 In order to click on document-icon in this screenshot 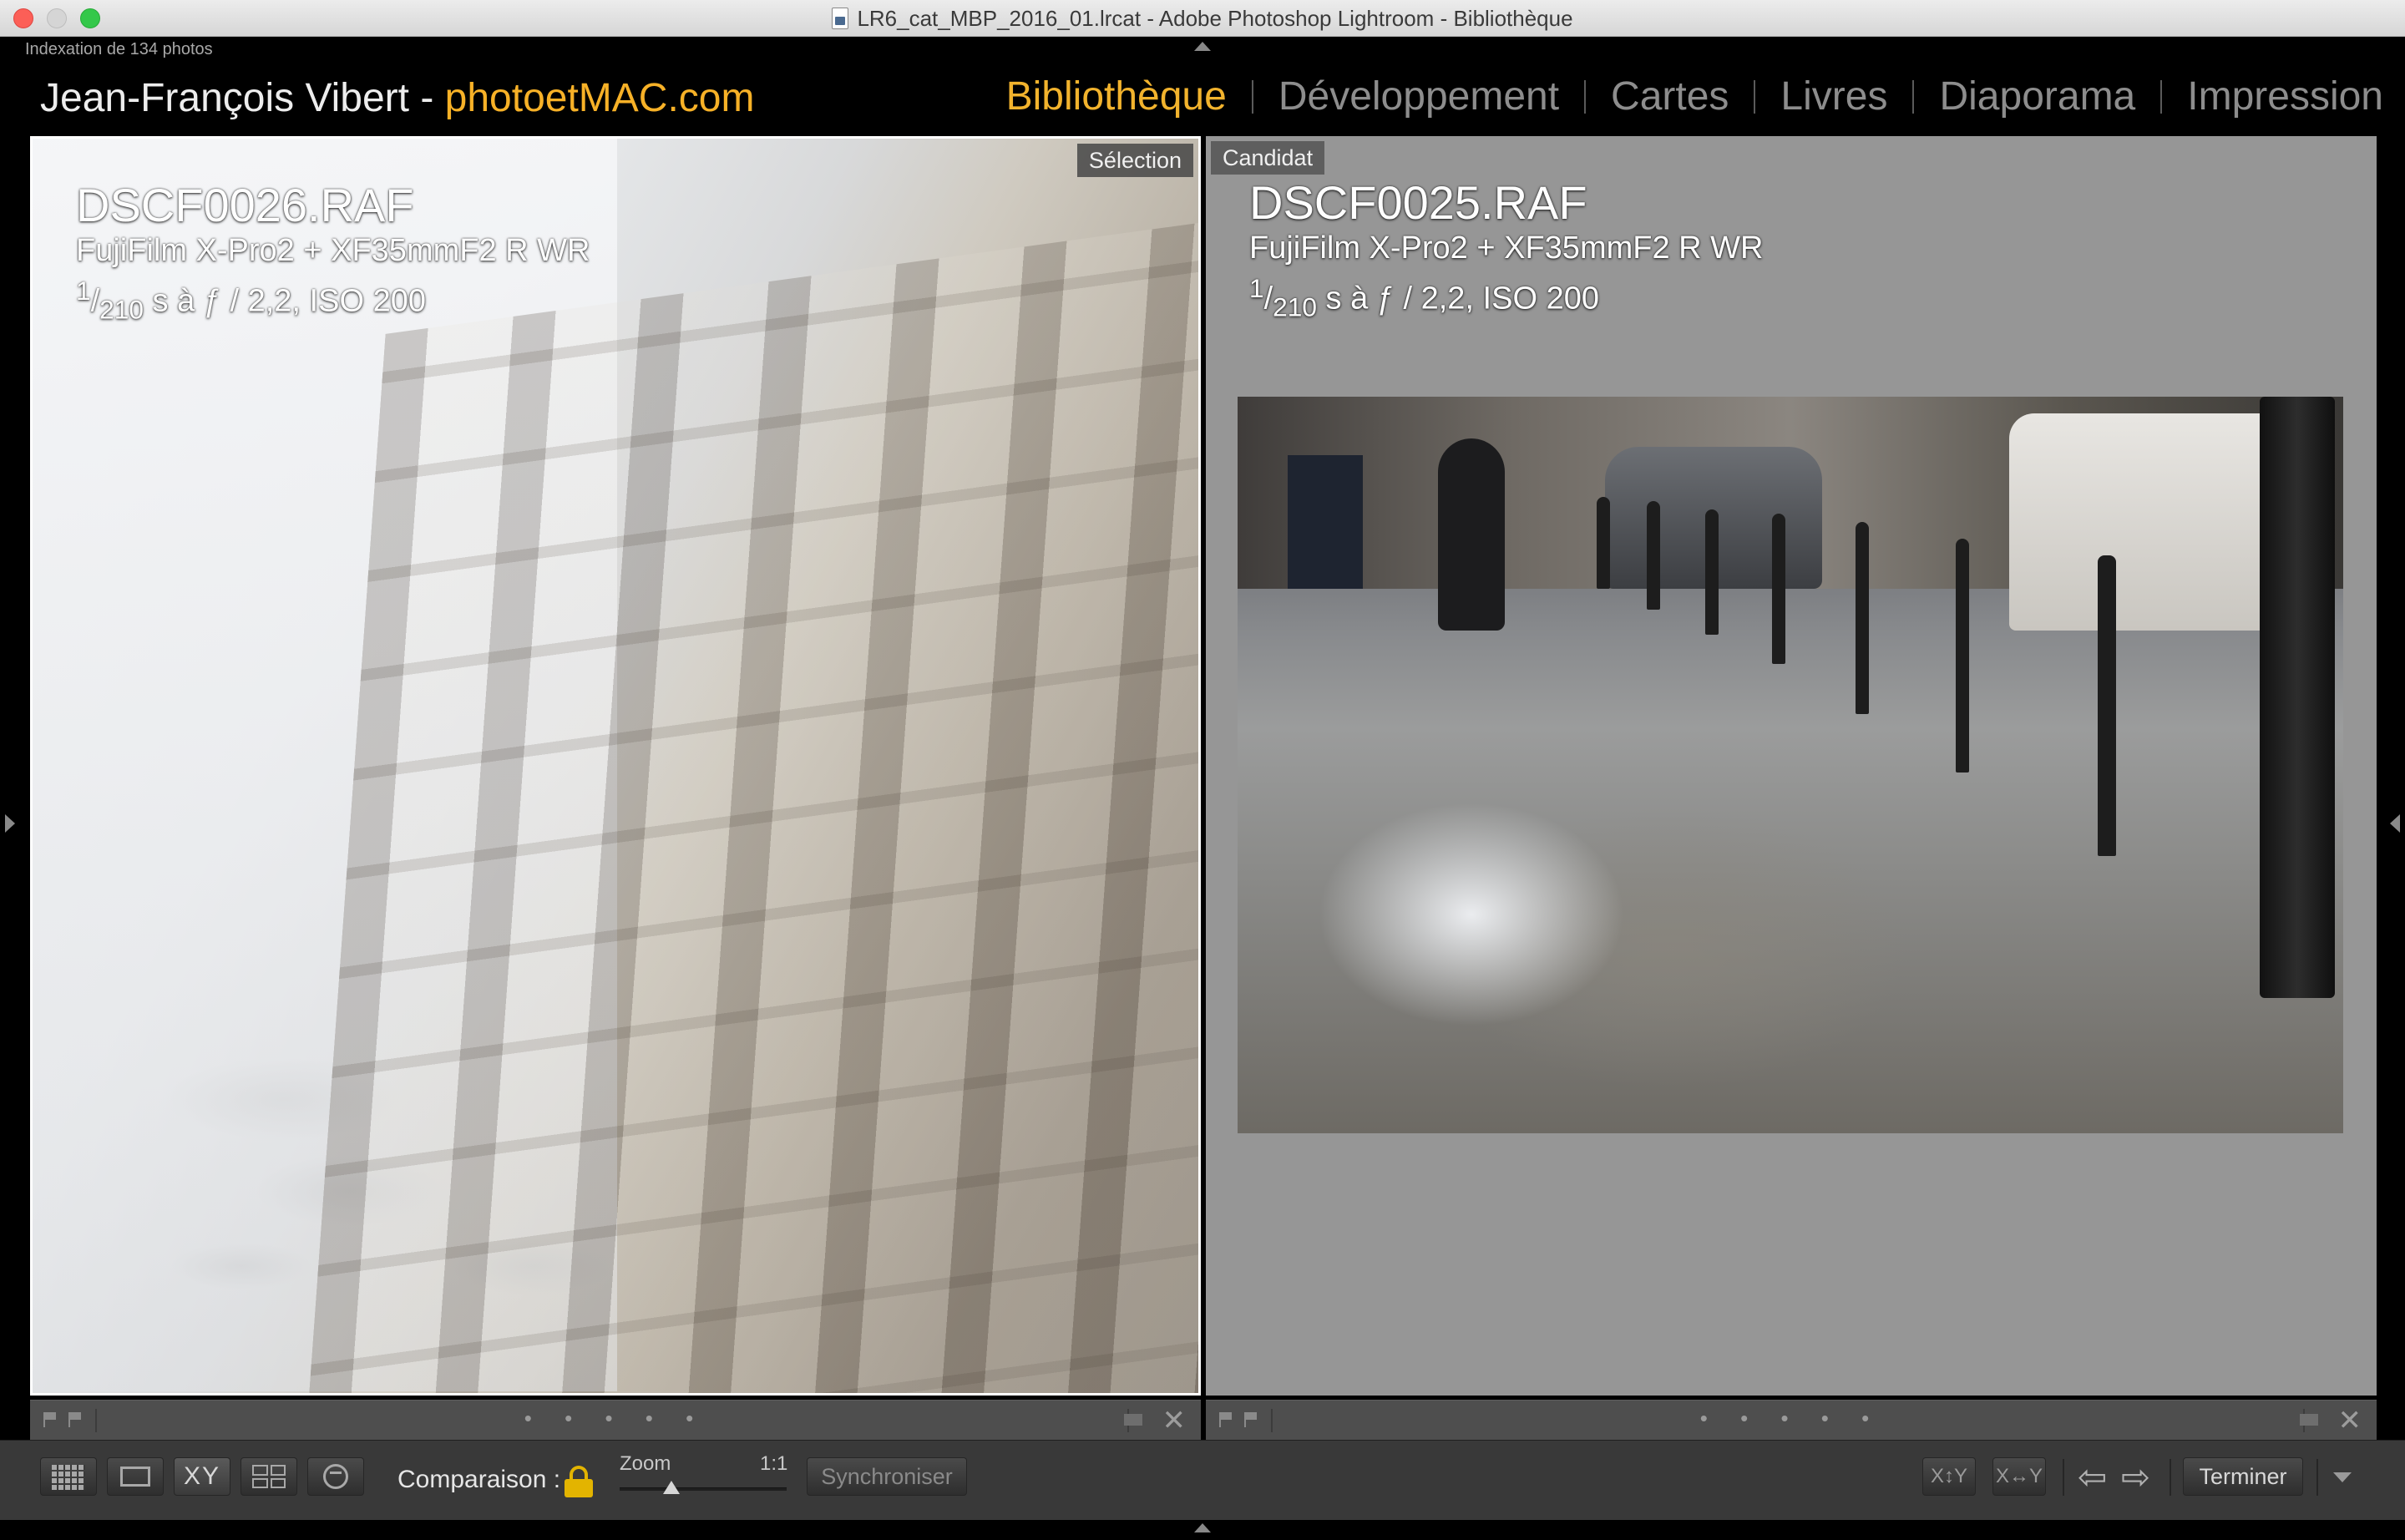, I will do `click(840, 19)`.